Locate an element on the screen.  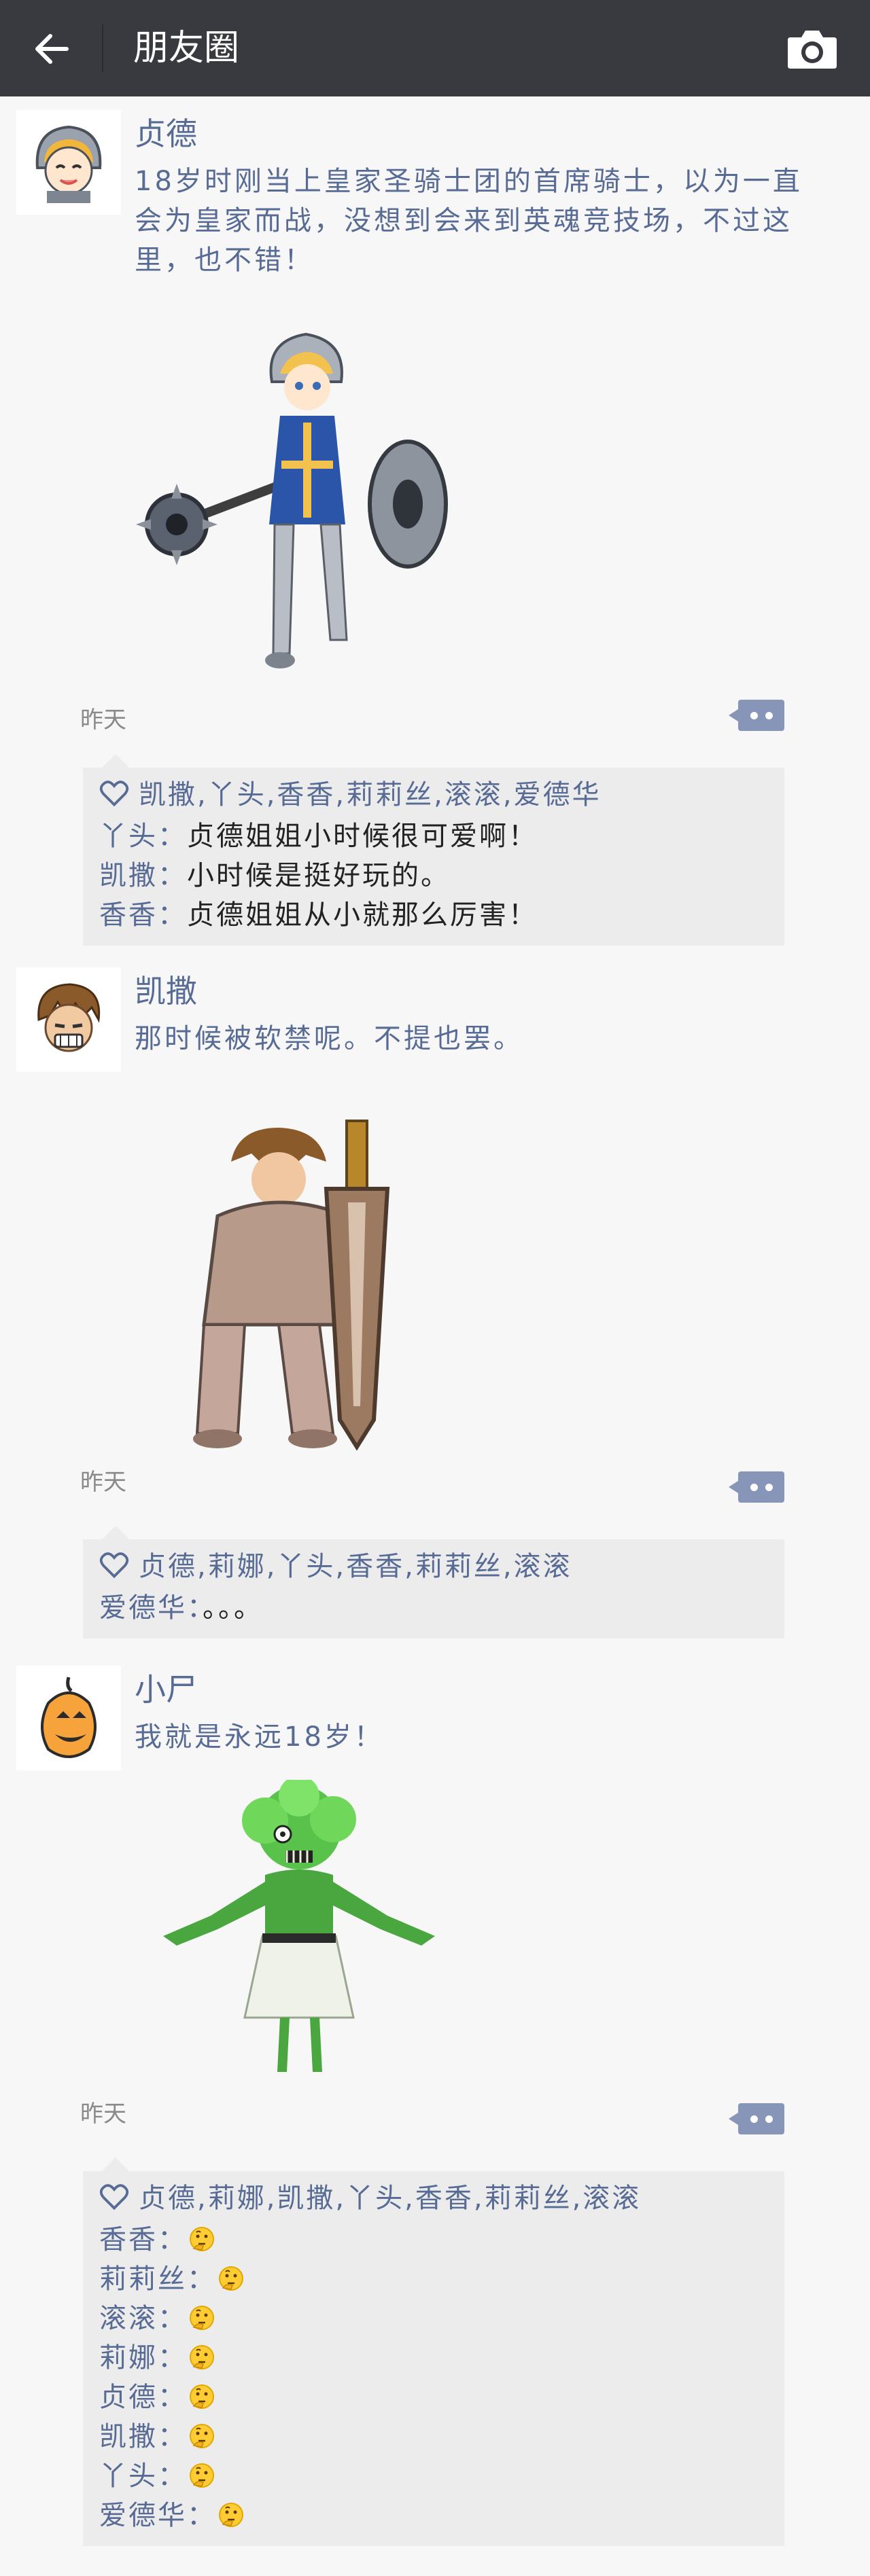
comment-list: 香香： 莉莉丝： 滚滚： 莉娜： 贞德： 凯撒： 丫头： 爱德华： is located at coordinates (433, 2381).